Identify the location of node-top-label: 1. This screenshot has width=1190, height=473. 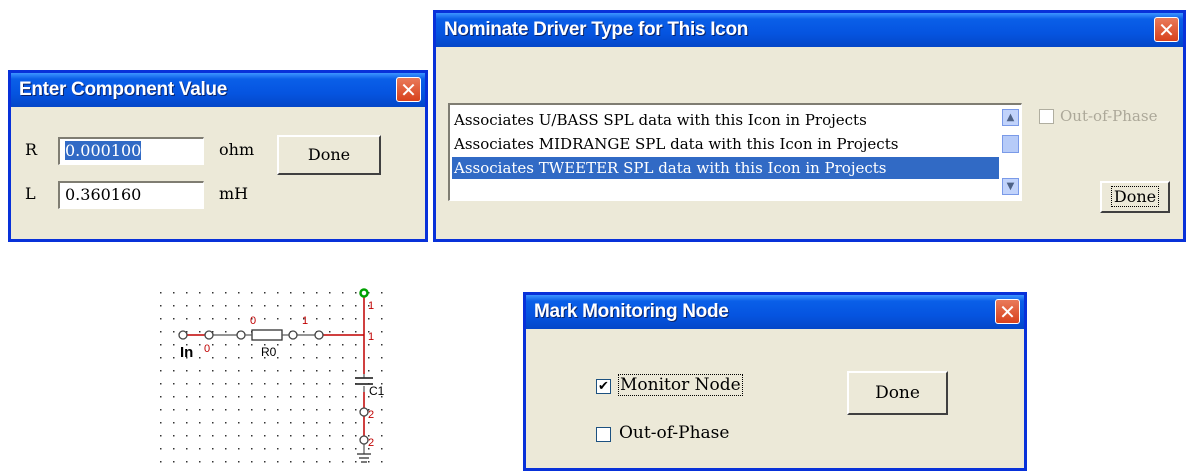
(371, 306).